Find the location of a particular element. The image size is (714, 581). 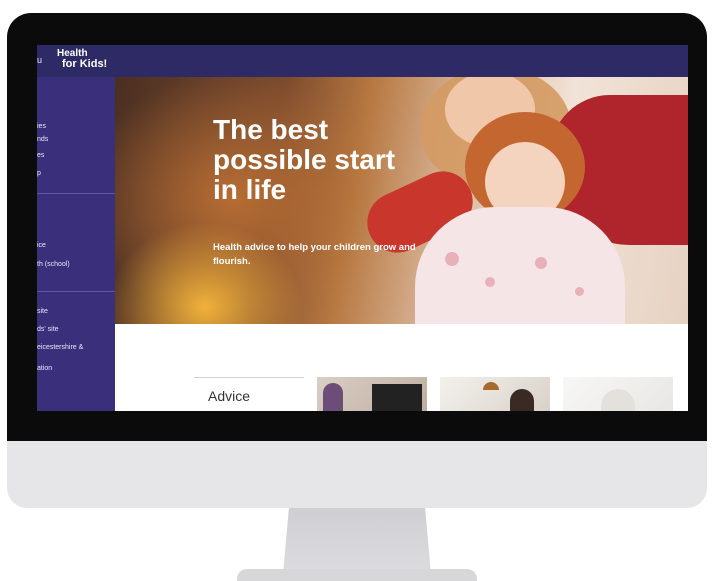

monitor-chin is located at coordinates (357, 474).